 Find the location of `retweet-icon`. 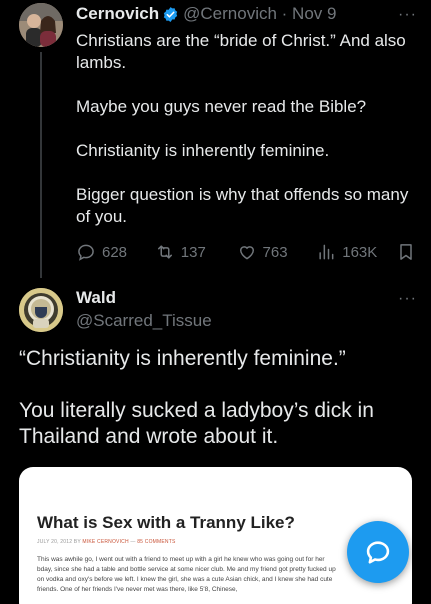

retweet-icon is located at coordinates (164, 252).